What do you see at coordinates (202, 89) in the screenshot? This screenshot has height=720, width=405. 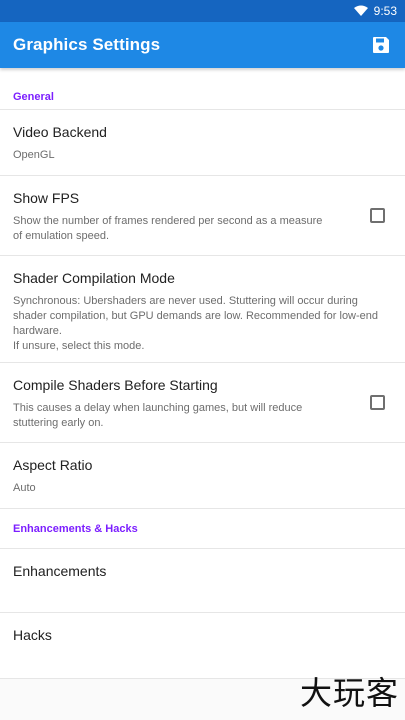 I see `section-header-general: General` at bounding box center [202, 89].